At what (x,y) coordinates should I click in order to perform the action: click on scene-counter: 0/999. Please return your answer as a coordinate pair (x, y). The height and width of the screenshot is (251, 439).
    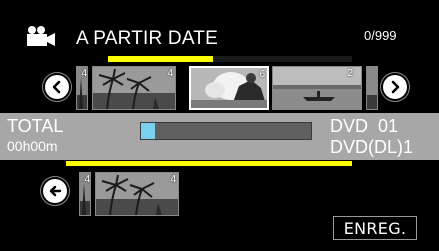
    Looking at the image, I should click on (380, 35).